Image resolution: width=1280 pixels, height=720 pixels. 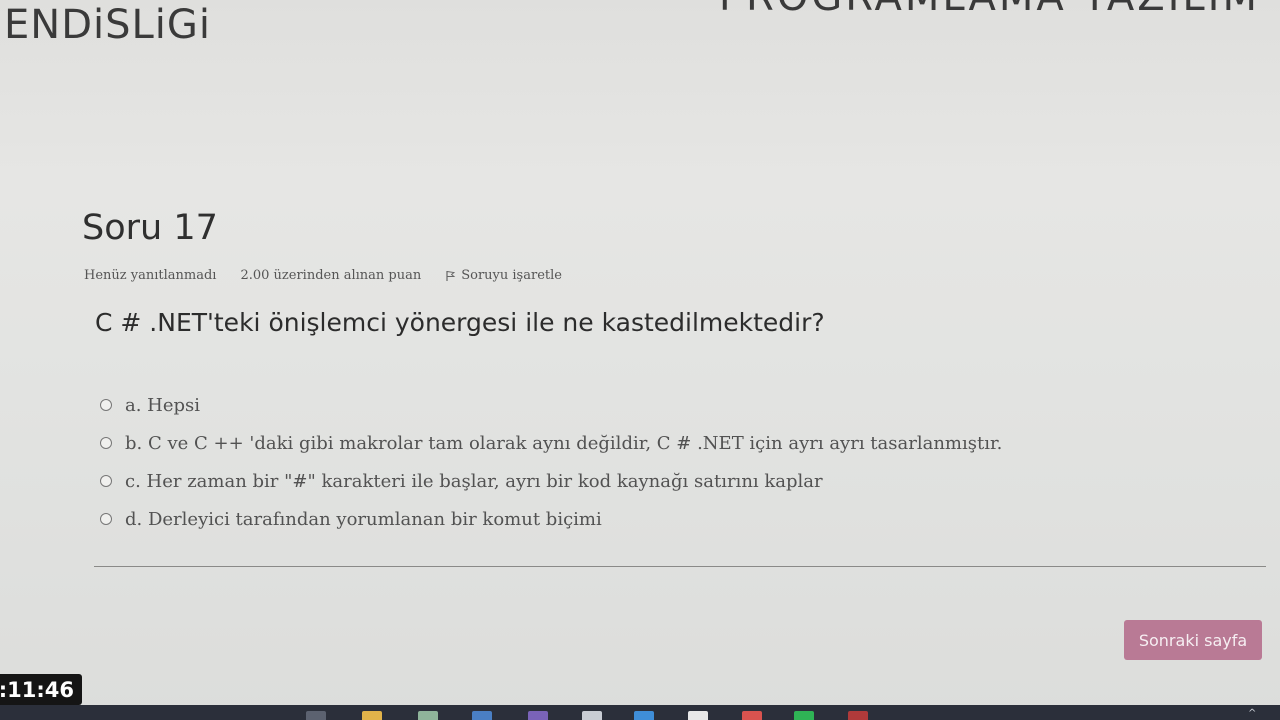 What do you see at coordinates (511, 275) in the screenshot?
I see `flag-label: Soruyu işaretle` at bounding box center [511, 275].